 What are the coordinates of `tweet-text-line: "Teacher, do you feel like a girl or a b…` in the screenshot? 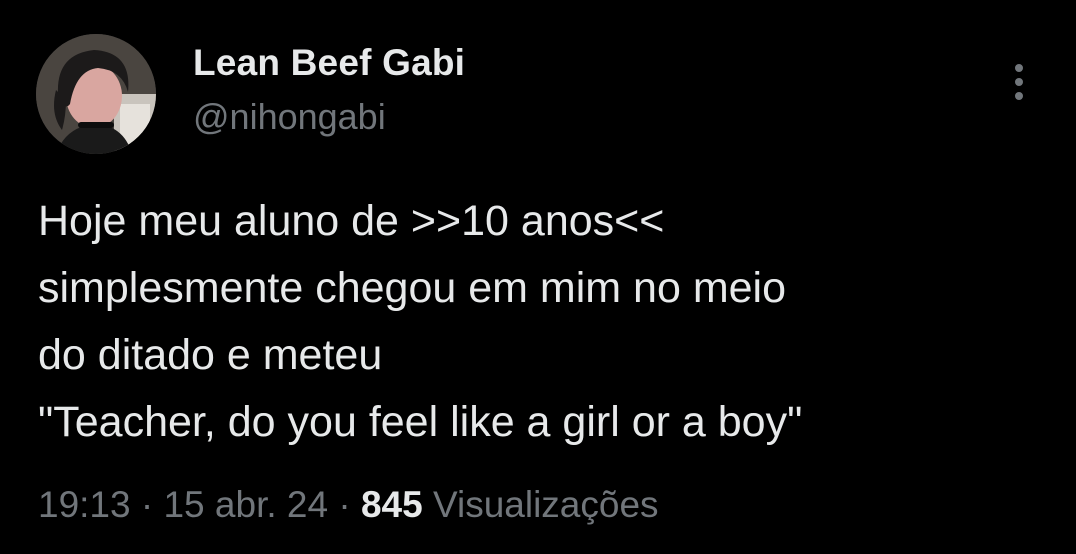 It's located at (420, 422).